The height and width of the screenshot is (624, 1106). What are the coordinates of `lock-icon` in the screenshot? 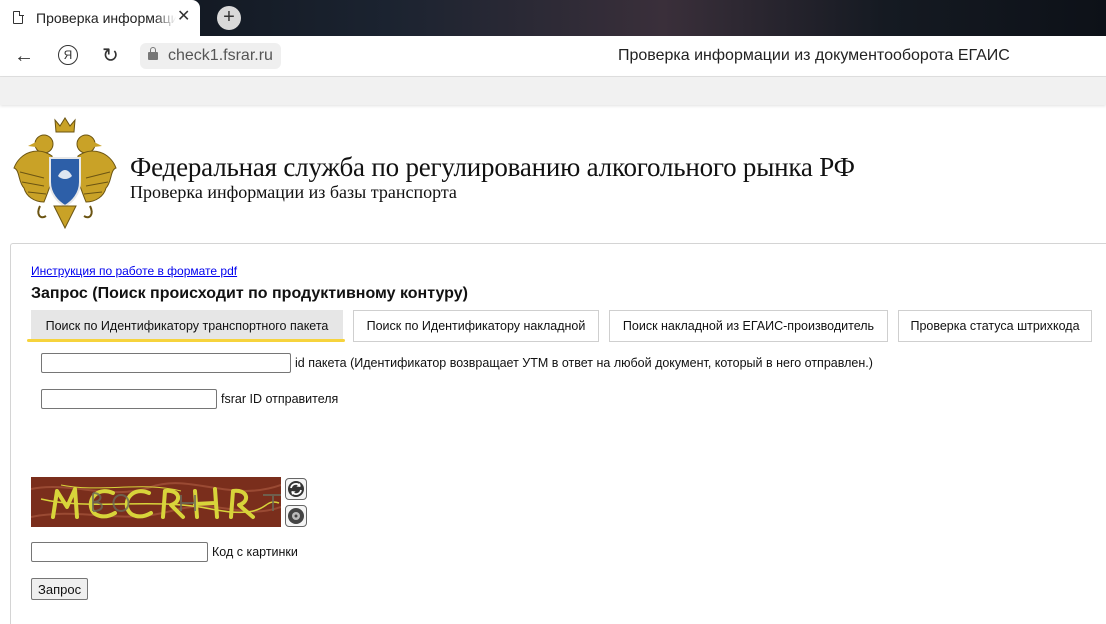 It's located at (153, 53).